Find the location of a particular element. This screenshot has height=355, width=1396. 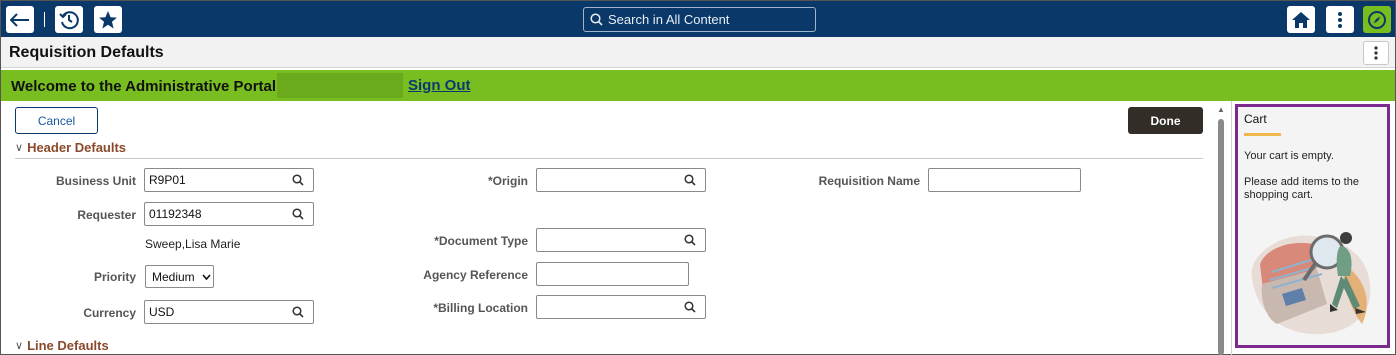

line-defaults-toggle: ∨ Line Defaults is located at coordinates (62, 345).